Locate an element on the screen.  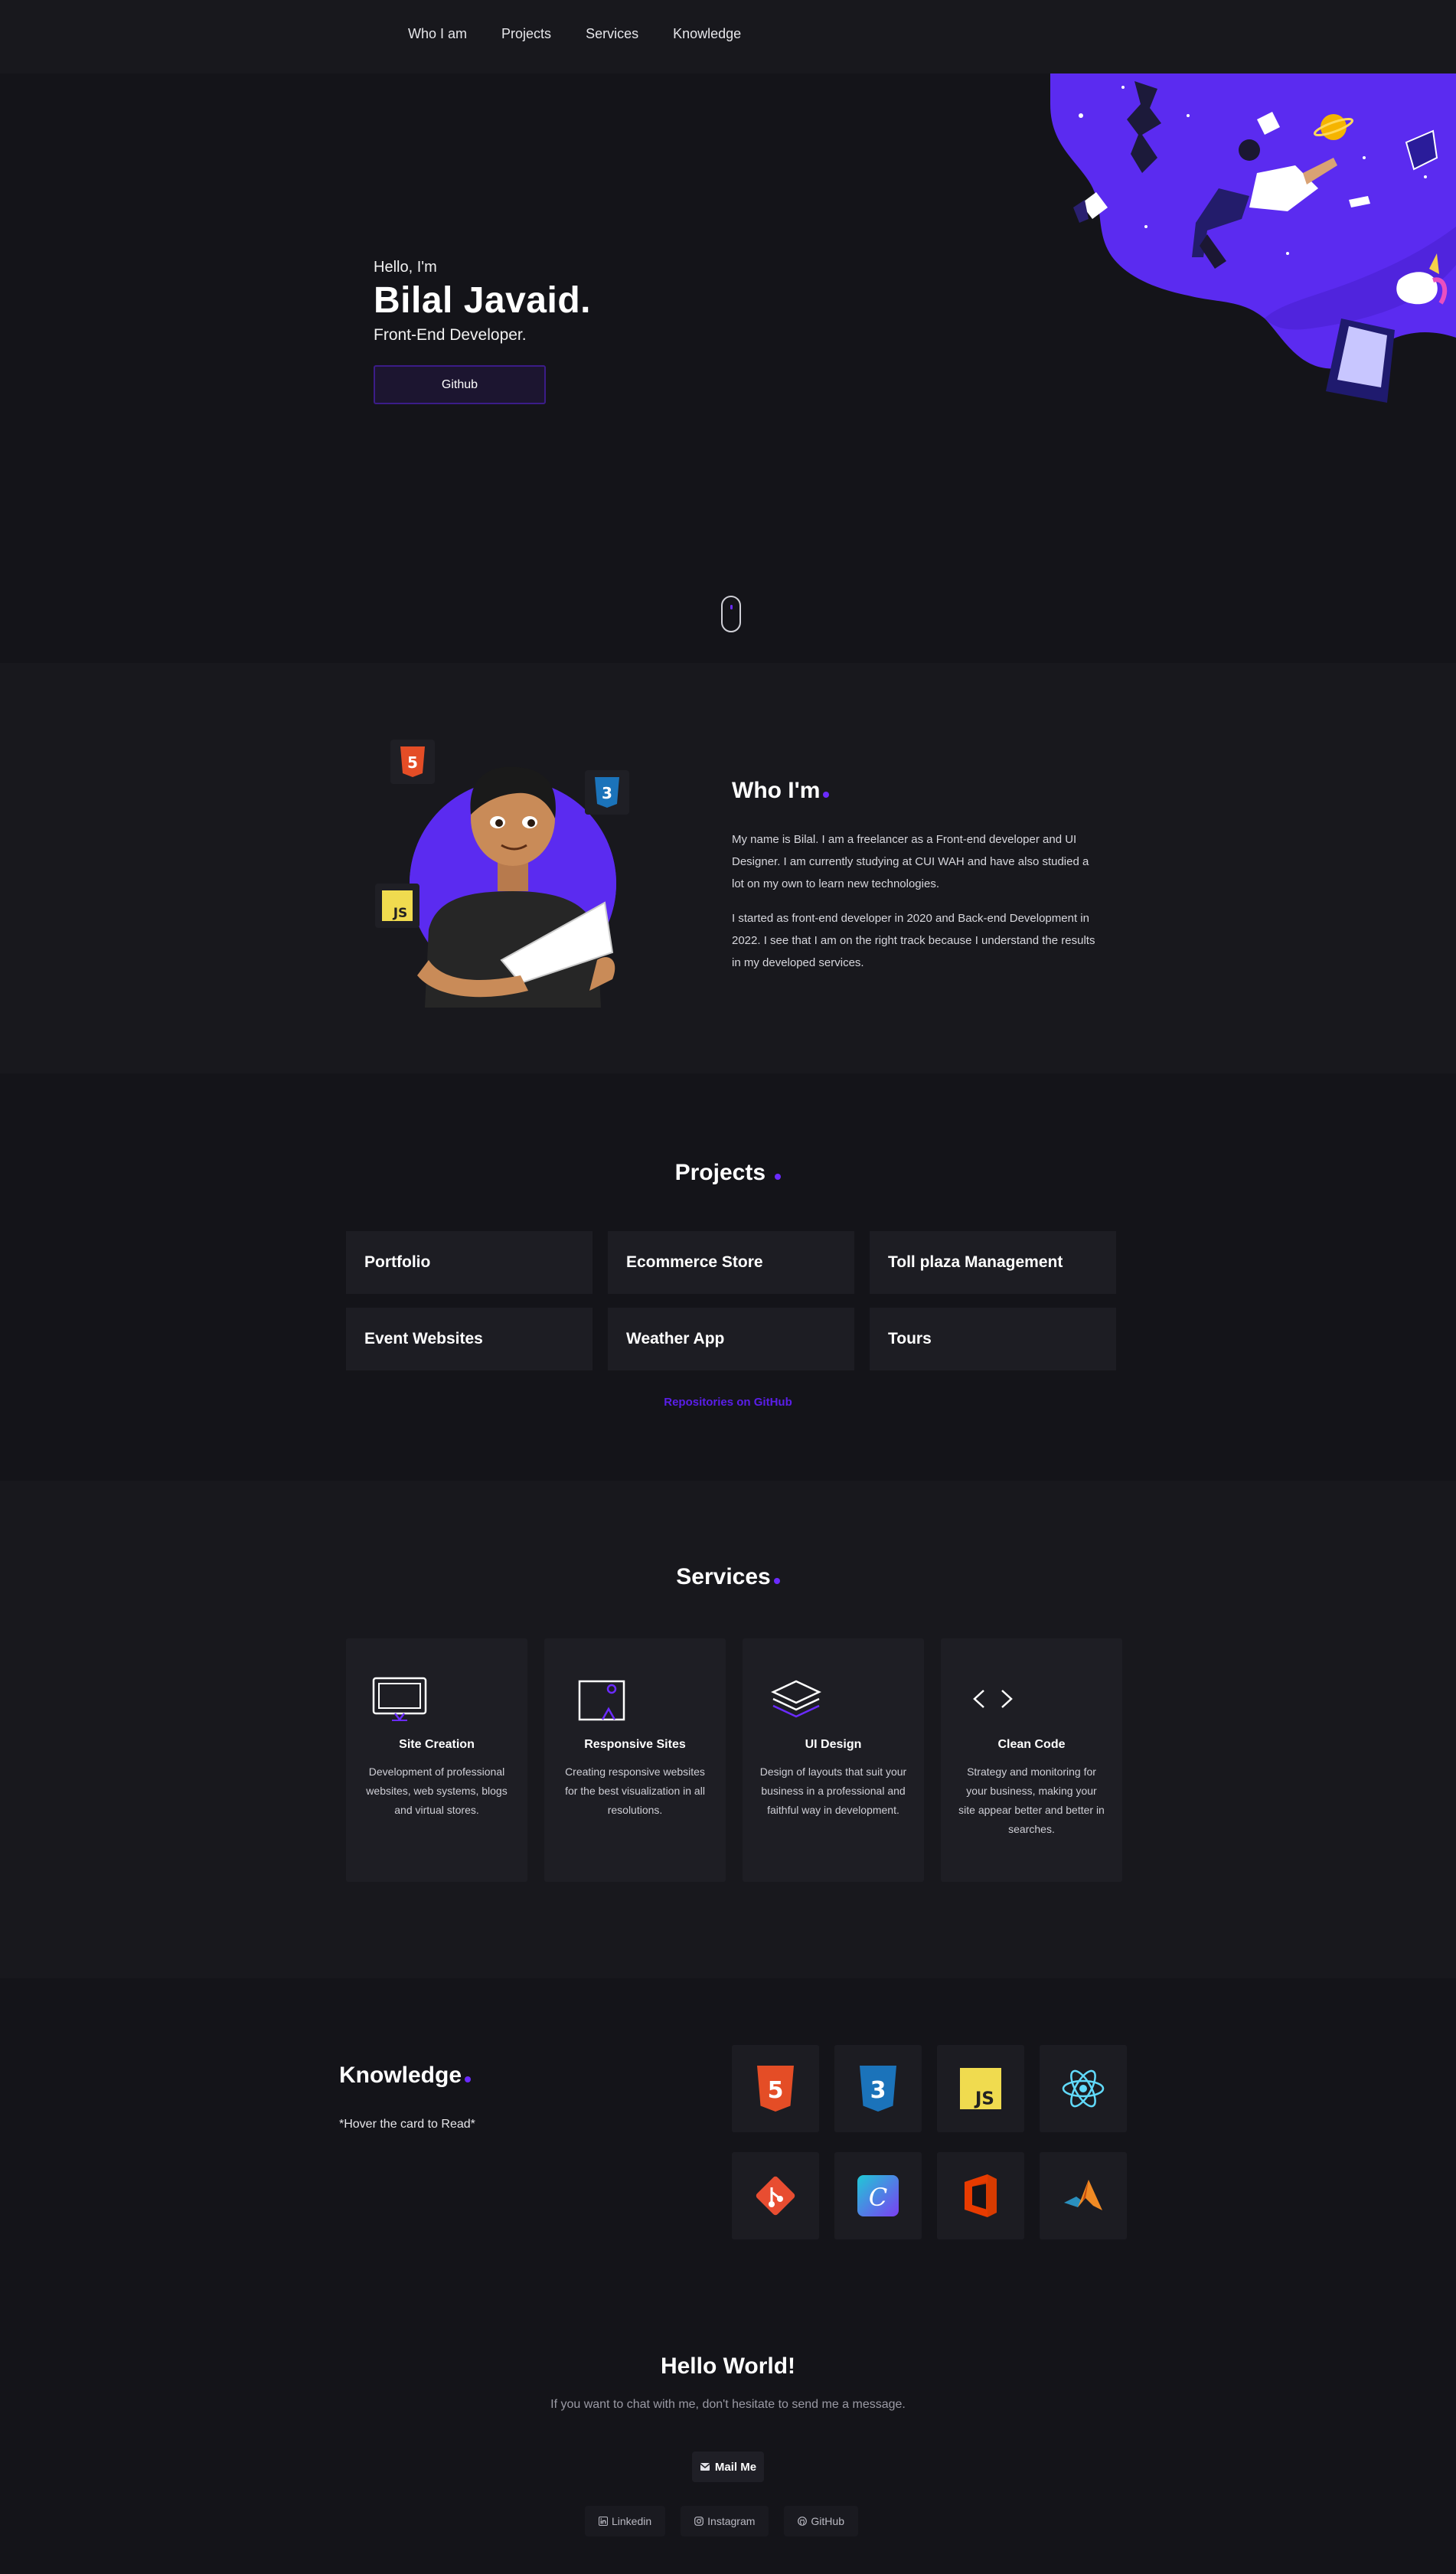
nav-link-knowledge: Knowledge is located at coordinates (707, 34).